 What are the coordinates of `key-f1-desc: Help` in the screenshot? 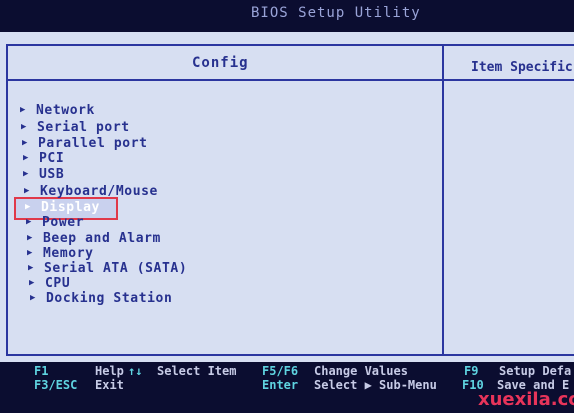 It's located at (109, 371).